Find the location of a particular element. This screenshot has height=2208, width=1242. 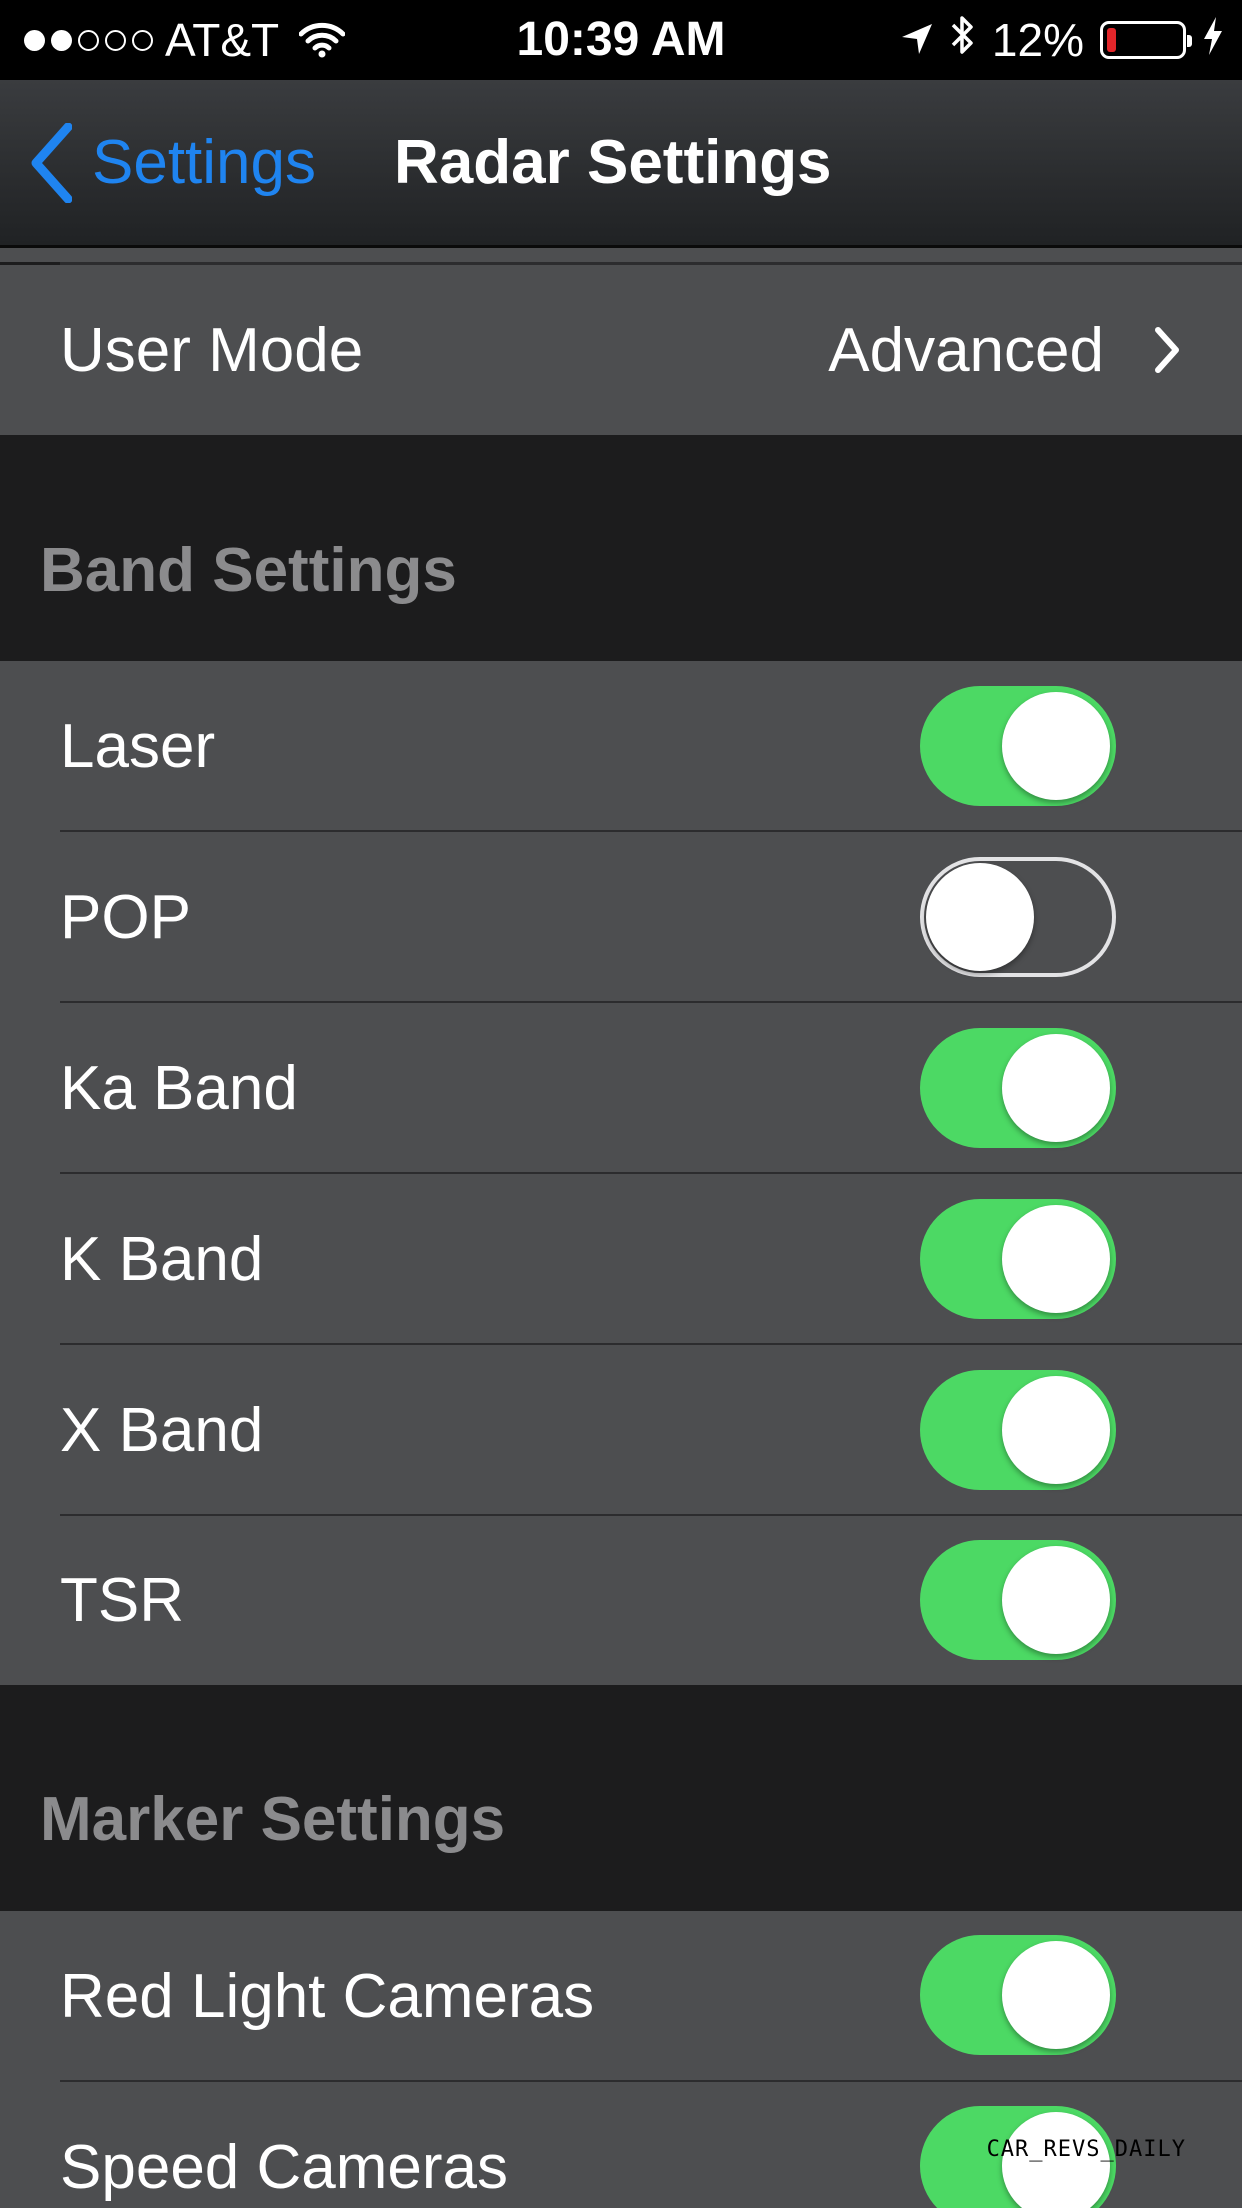

row-label: Speed Cameras is located at coordinates (284, 2167).